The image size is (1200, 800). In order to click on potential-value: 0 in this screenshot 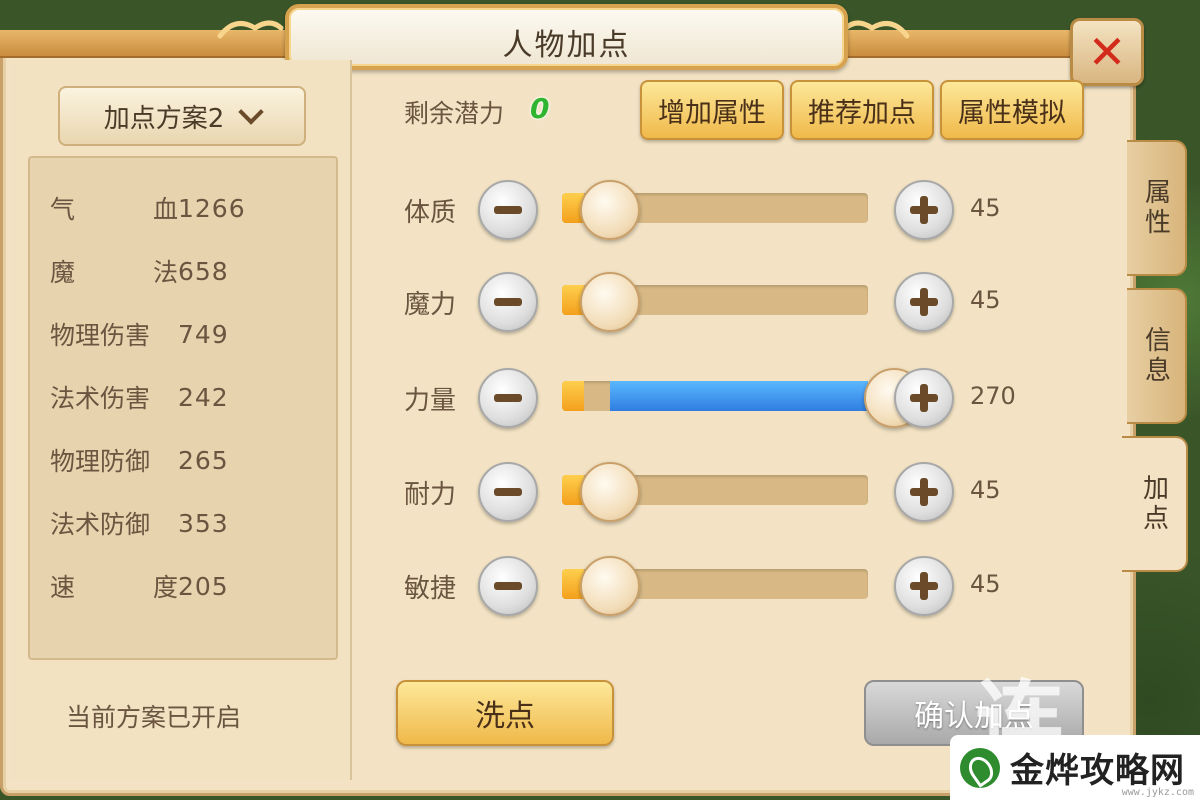, I will do `click(540, 108)`.